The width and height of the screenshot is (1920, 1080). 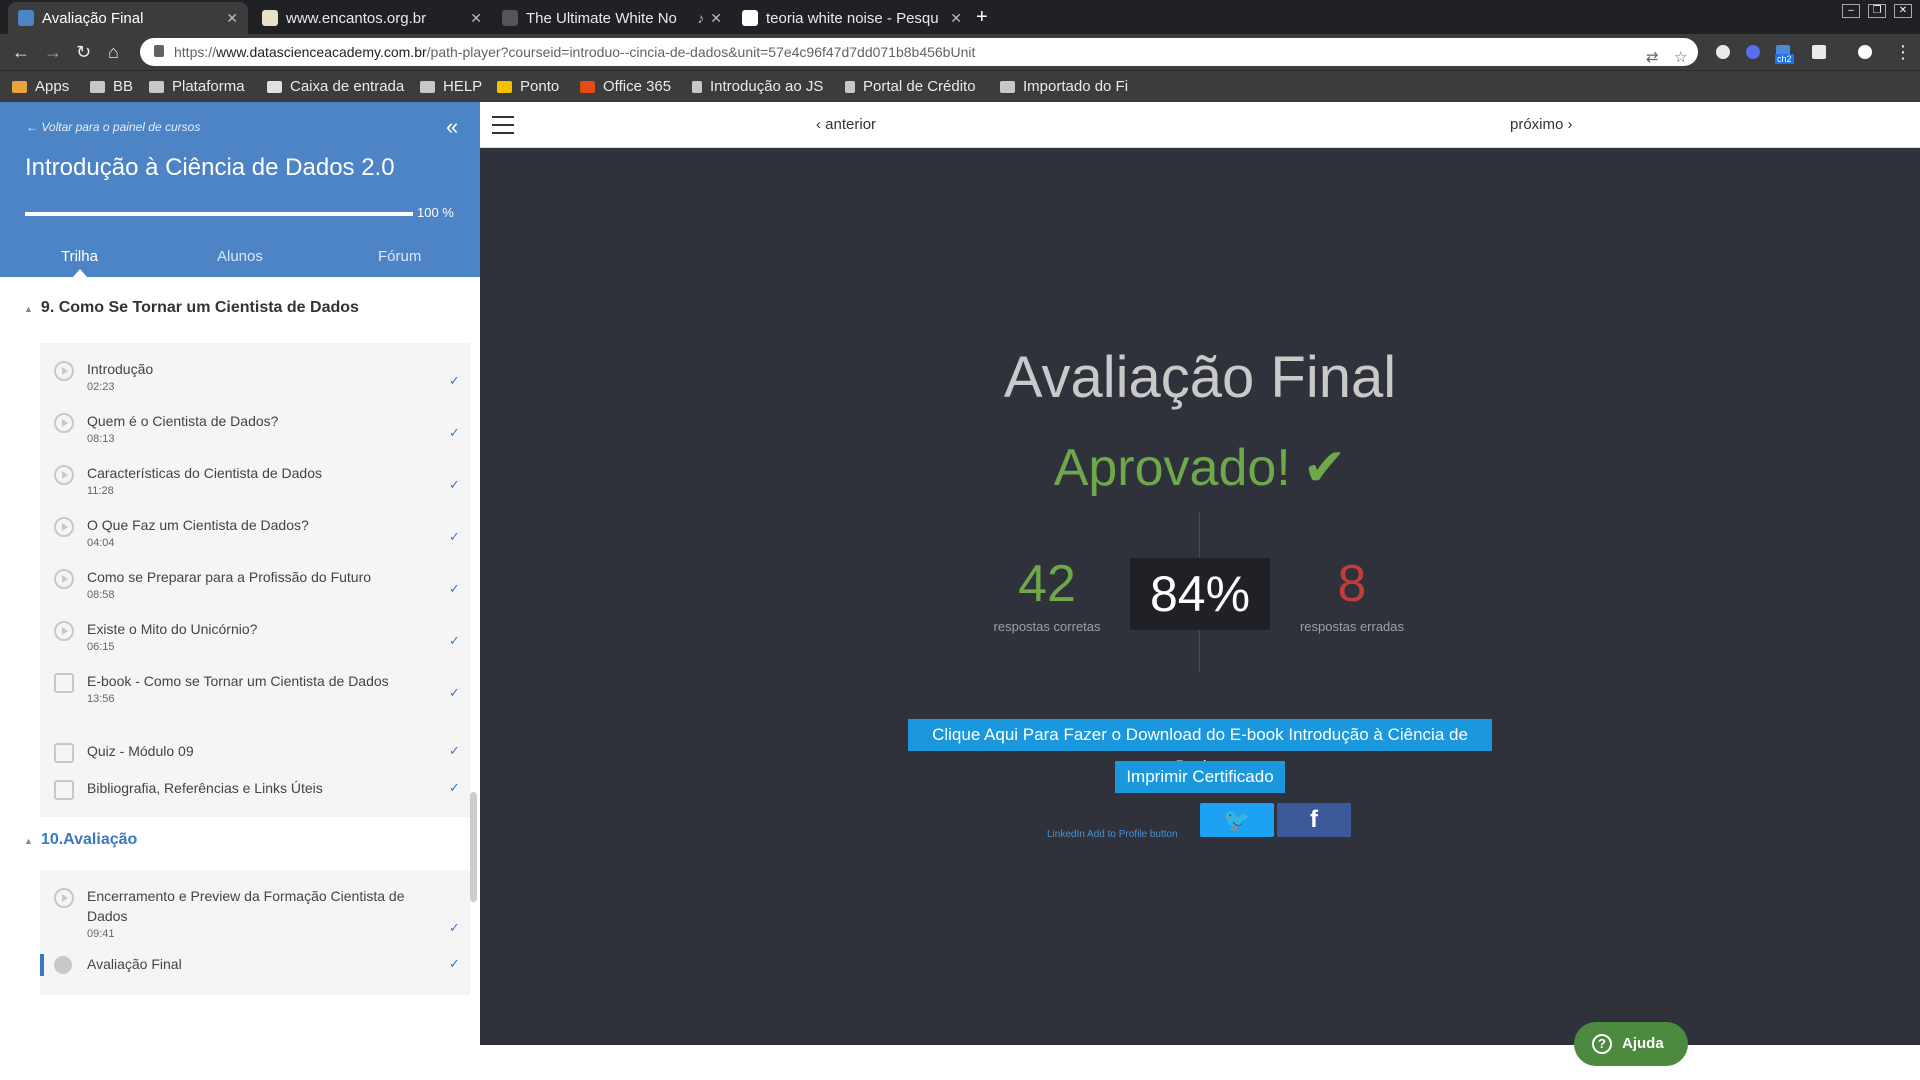 I want to click on bb-icon, so click(x=504, y=86).